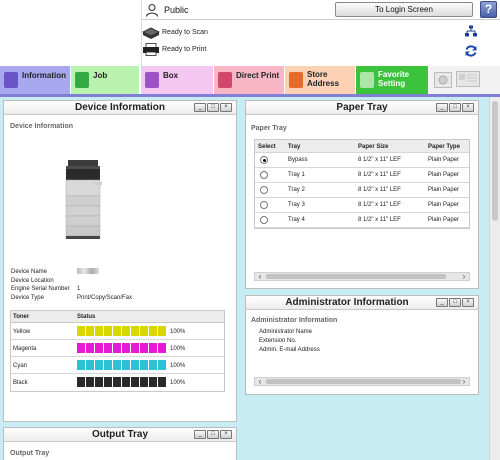 The width and height of the screenshot is (500, 460). Describe the element at coordinates (362, 190) in the screenshot. I see `paper-tray-row: Tray 2 8 1/2" x 11" LEF Plain Paper` at that location.